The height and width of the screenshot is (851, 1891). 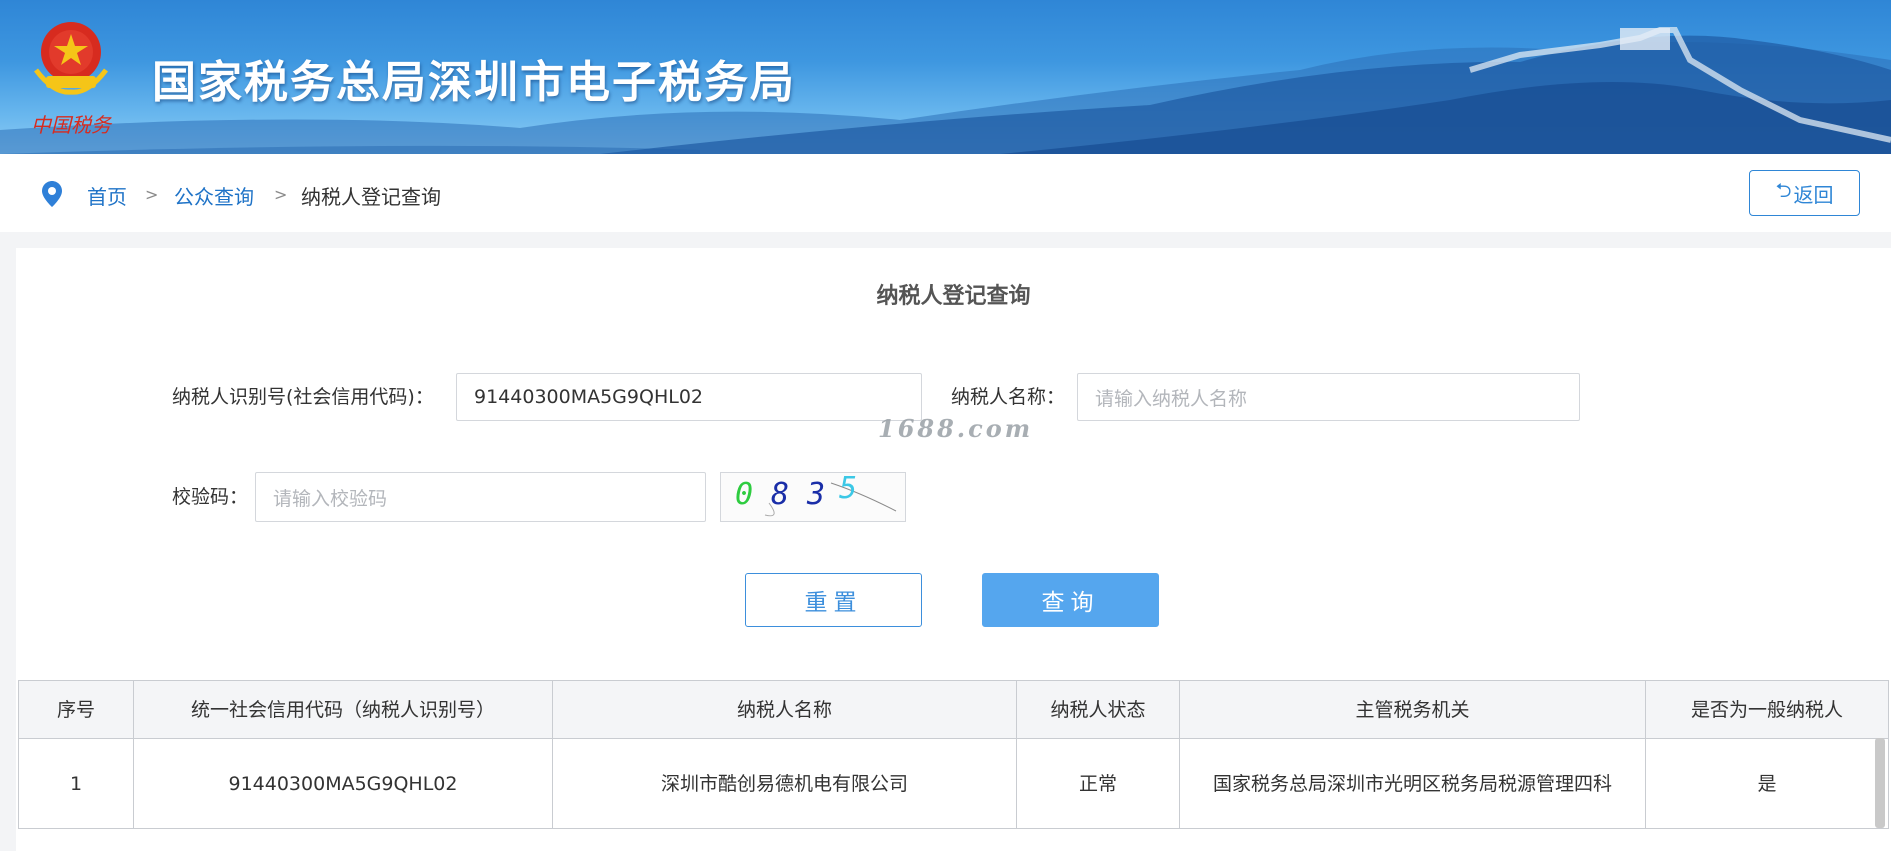 I want to click on back-button-label: 返回, so click(x=1813, y=194).